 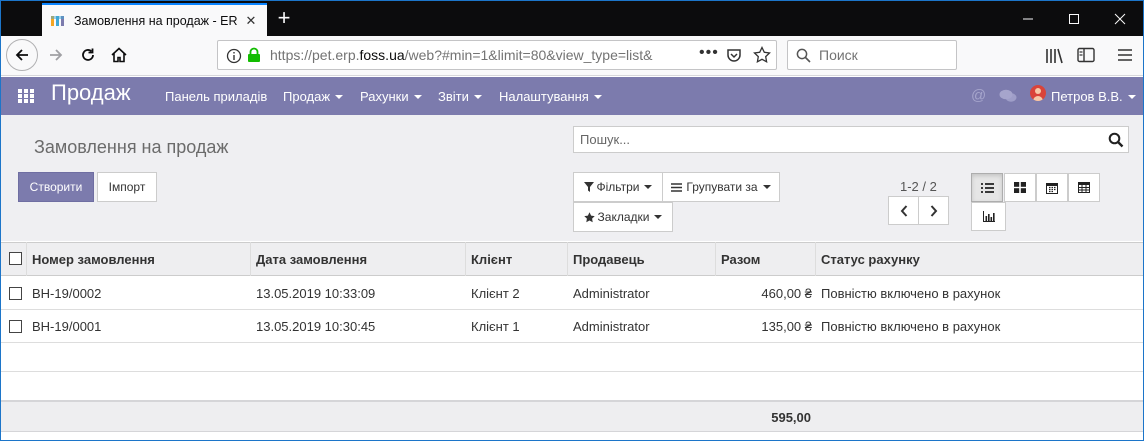 What do you see at coordinates (56, 187) in the screenshot?
I see `create-button: Створити` at bounding box center [56, 187].